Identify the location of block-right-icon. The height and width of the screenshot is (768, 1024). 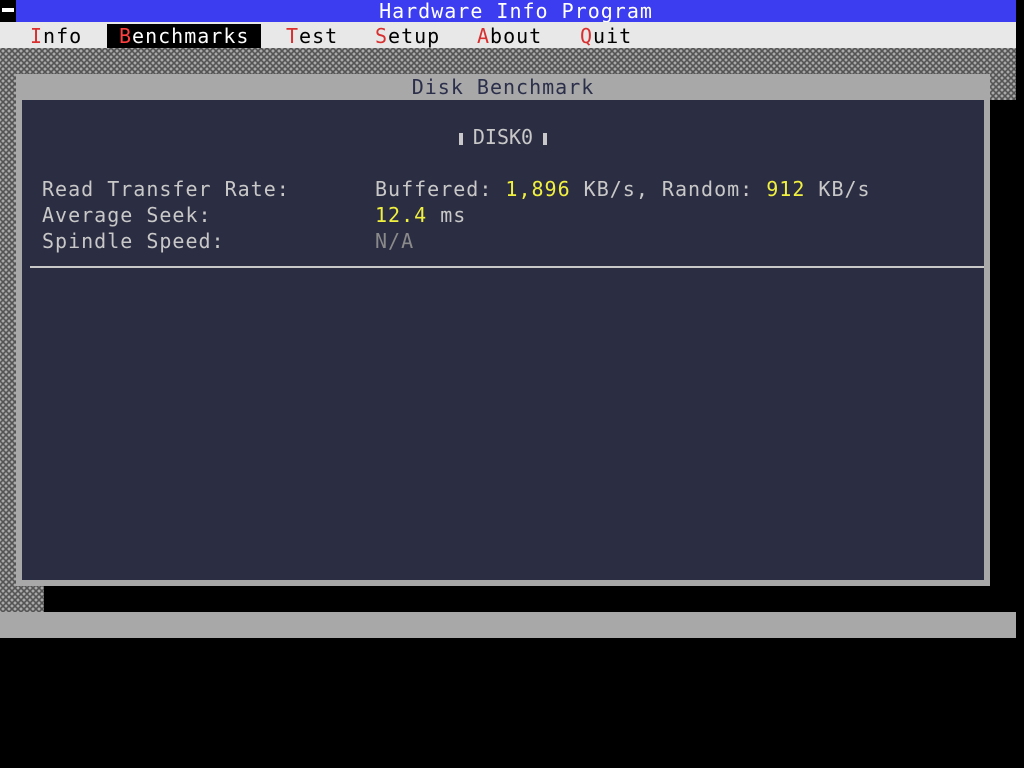
(545, 138).